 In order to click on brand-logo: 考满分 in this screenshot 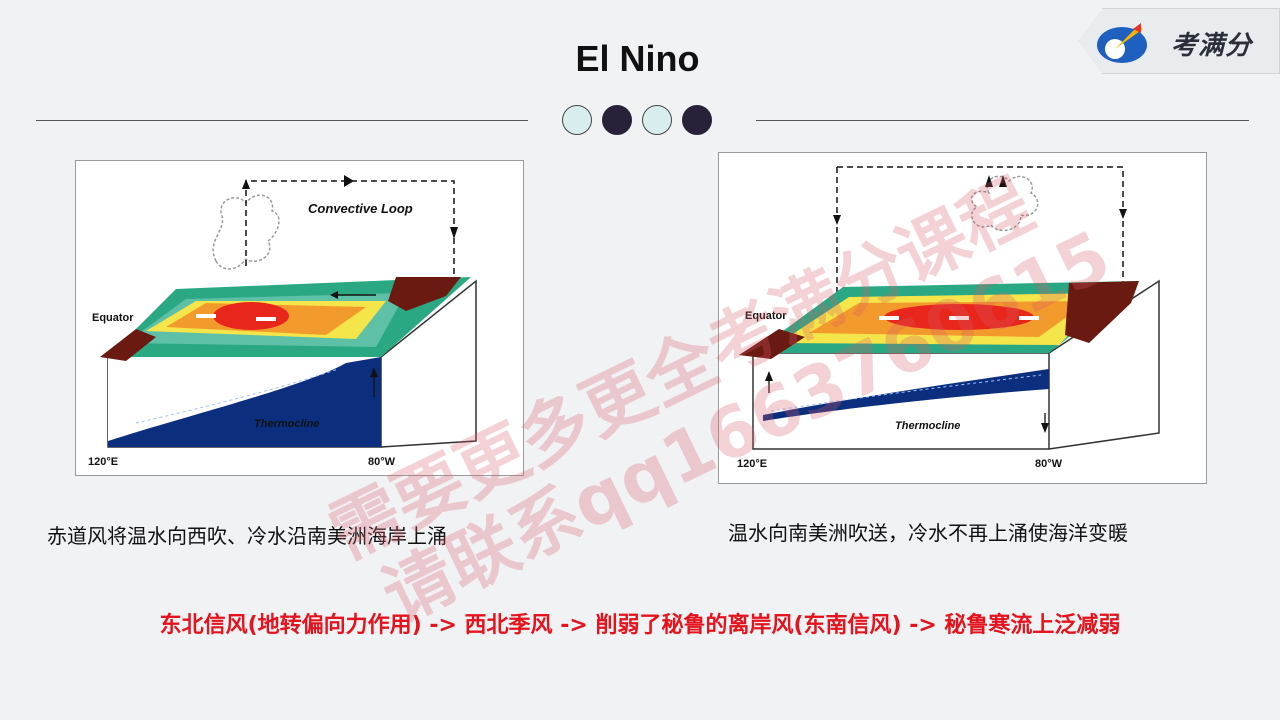, I will do `click(1179, 41)`.